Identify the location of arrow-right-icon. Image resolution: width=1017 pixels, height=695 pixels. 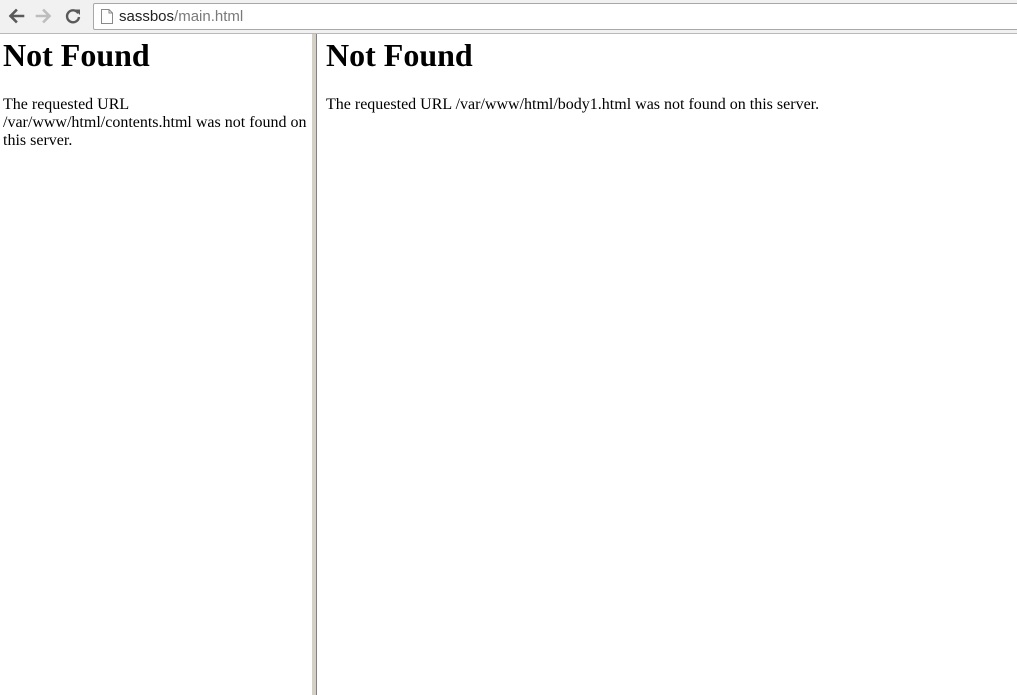
(43, 16).